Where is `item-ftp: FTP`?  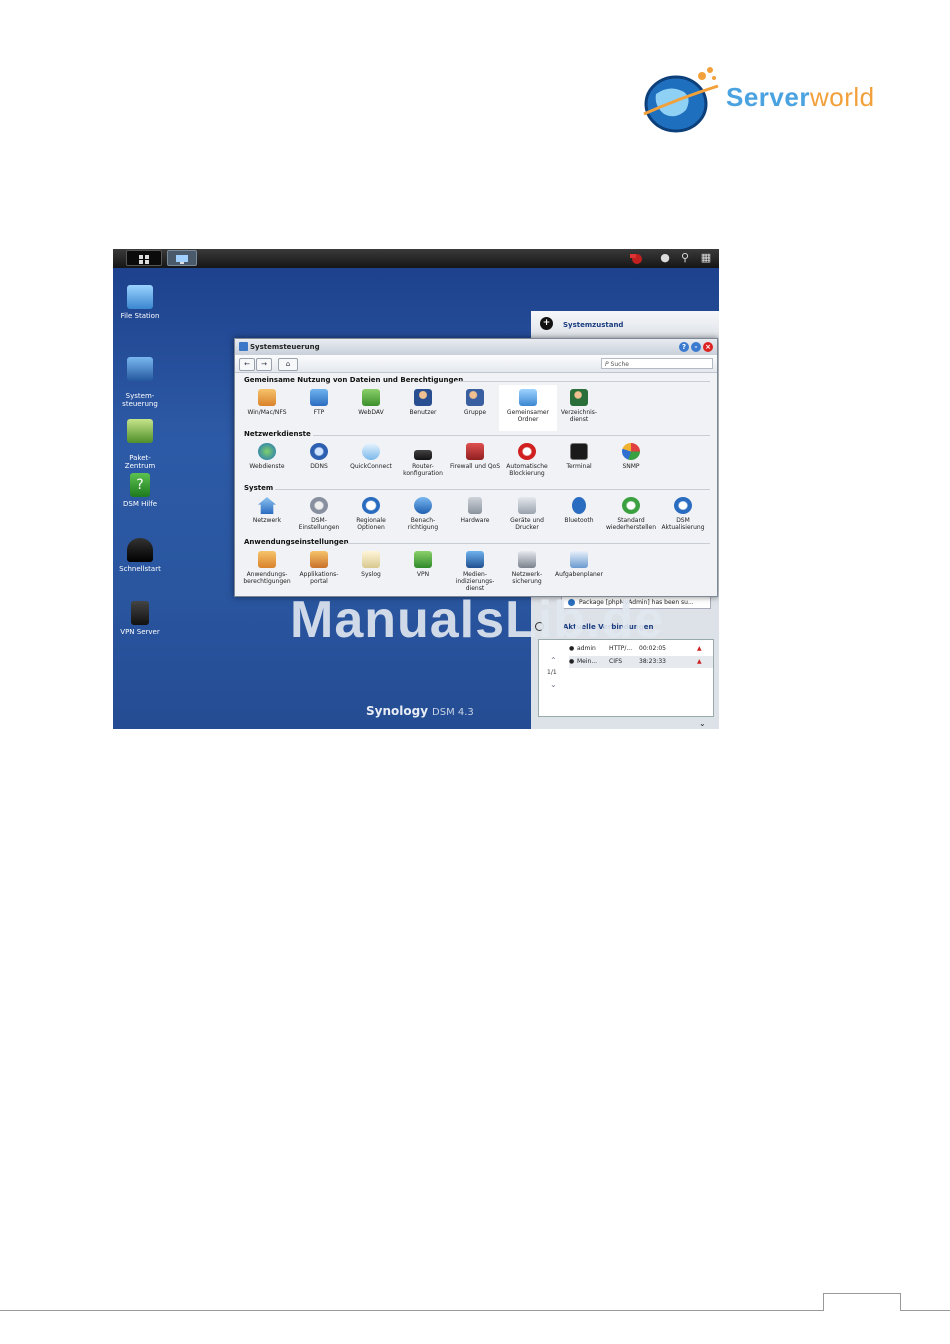
item-ftp: FTP is located at coordinates (319, 402).